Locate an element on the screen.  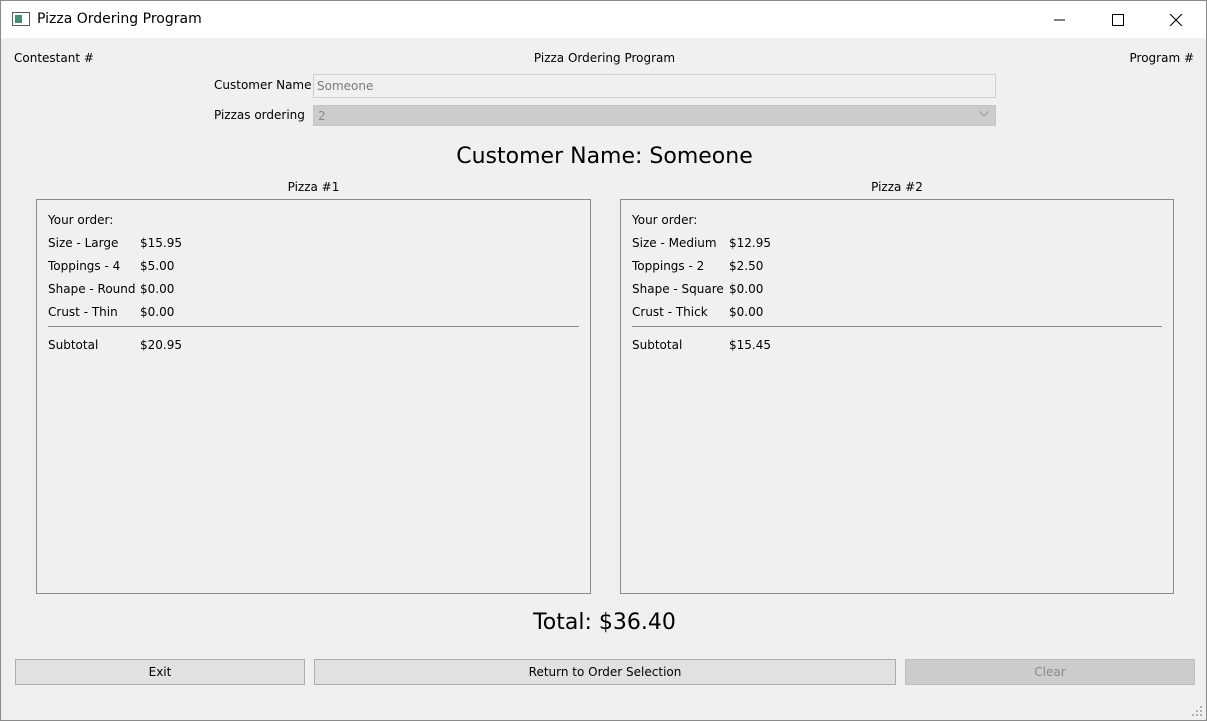
resize-grip-icon is located at coordinates (1197, 711).